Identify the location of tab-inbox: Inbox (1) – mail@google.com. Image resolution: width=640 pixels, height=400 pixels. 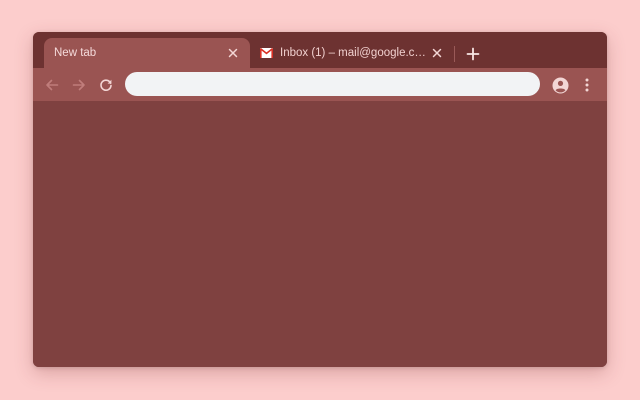
(352, 53).